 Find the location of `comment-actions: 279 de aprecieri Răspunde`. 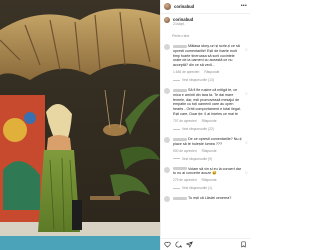

comment-actions: 279 de aprecieri Răspunde is located at coordinates (208, 180).